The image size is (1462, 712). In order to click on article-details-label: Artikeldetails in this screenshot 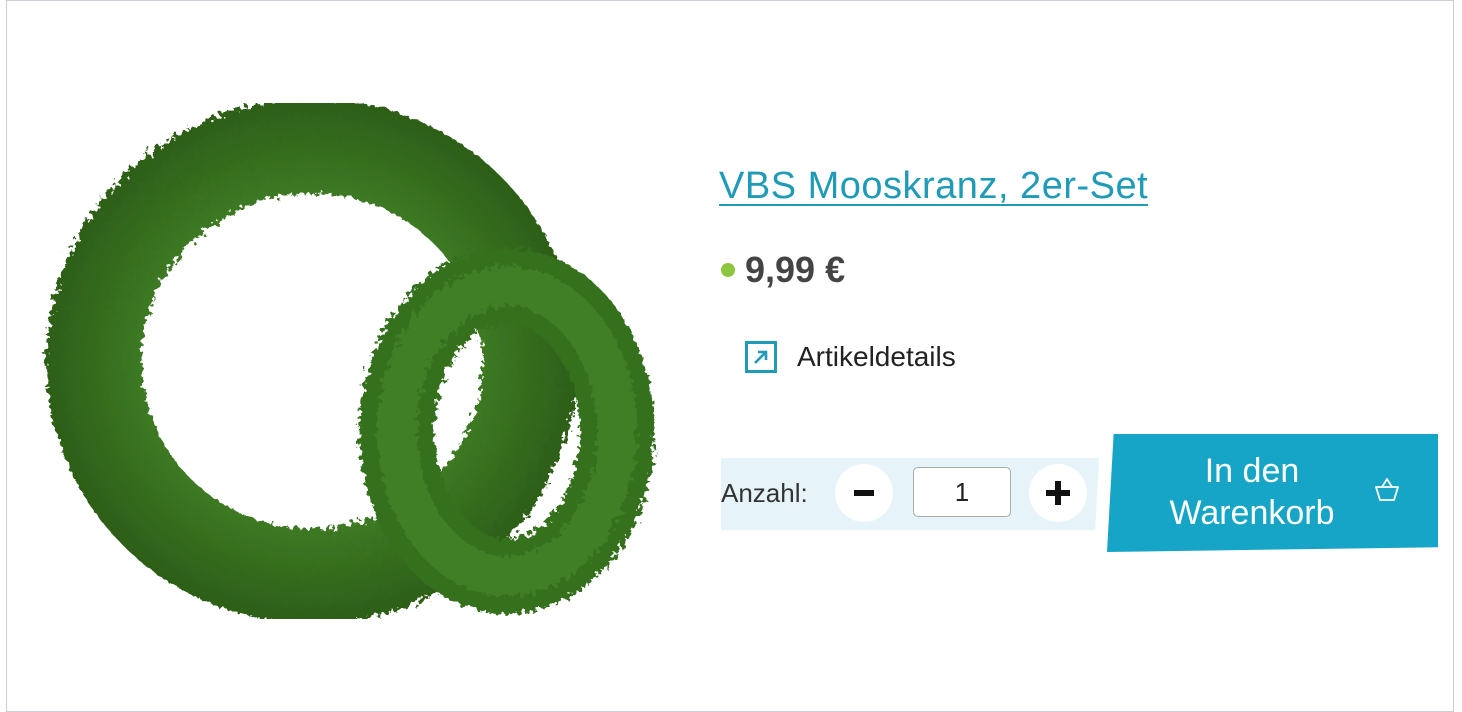, I will do `click(876, 356)`.